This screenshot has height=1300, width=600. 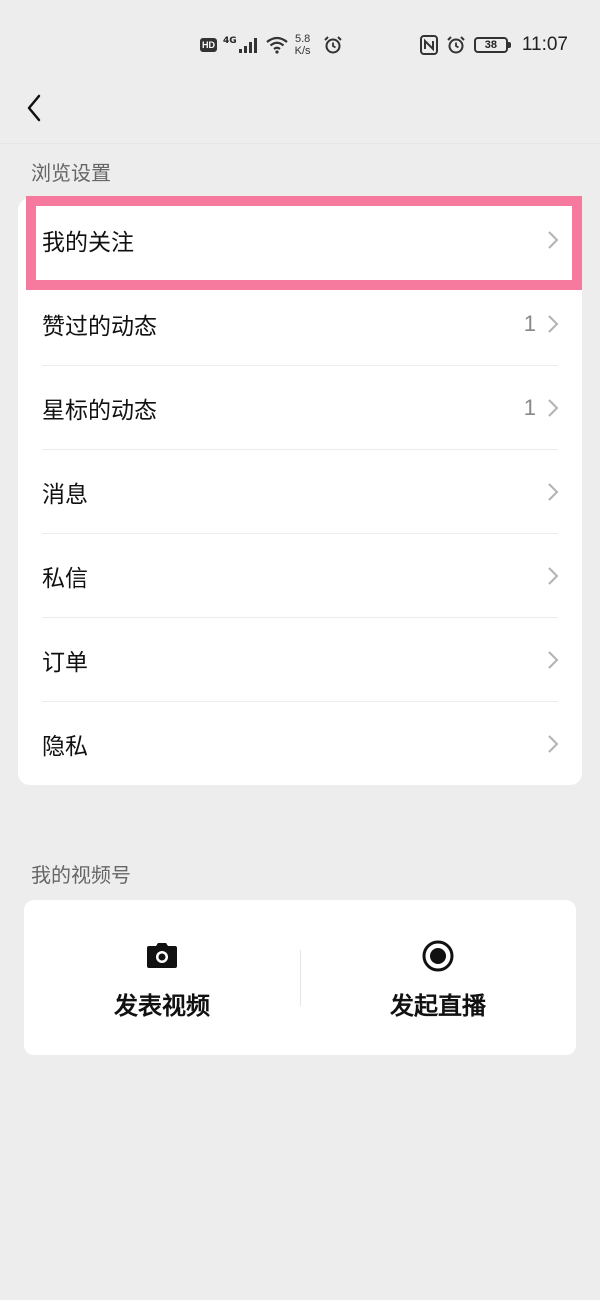 I want to click on live-record-icon, so click(x=438, y=956).